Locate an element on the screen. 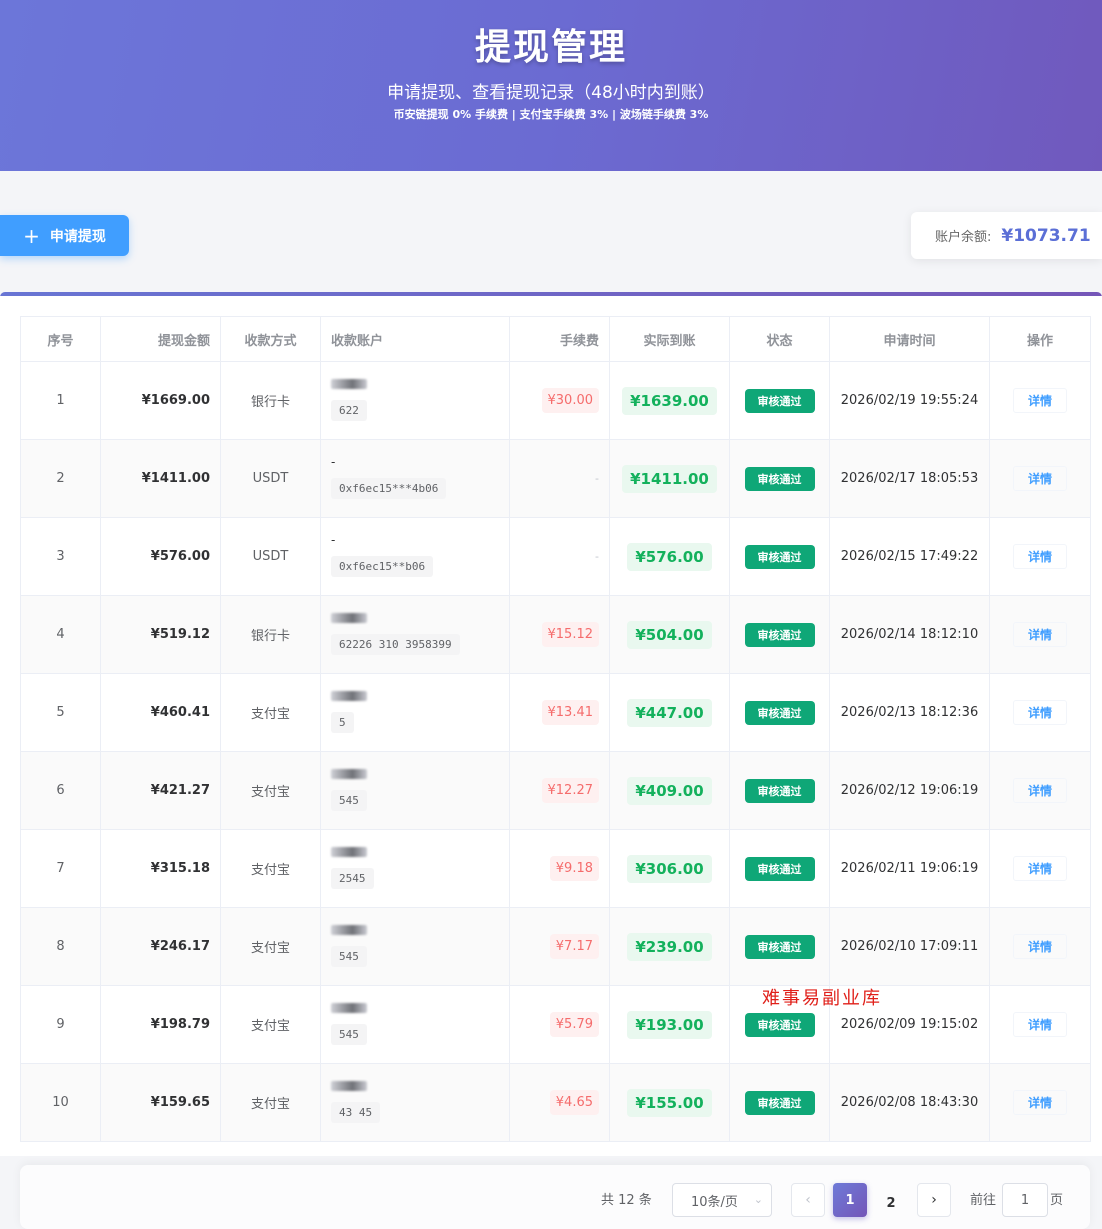 The width and height of the screenshot is (1102, 1229). page-size-value: 10条/页 is located at coordinates (714, 1202).